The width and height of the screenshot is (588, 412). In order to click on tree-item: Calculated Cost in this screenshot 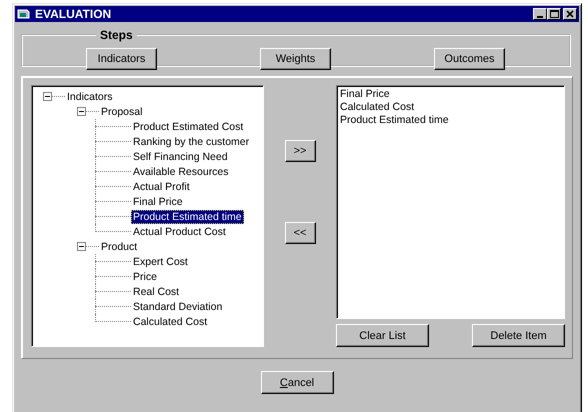, I will do `click(170, 321)`.